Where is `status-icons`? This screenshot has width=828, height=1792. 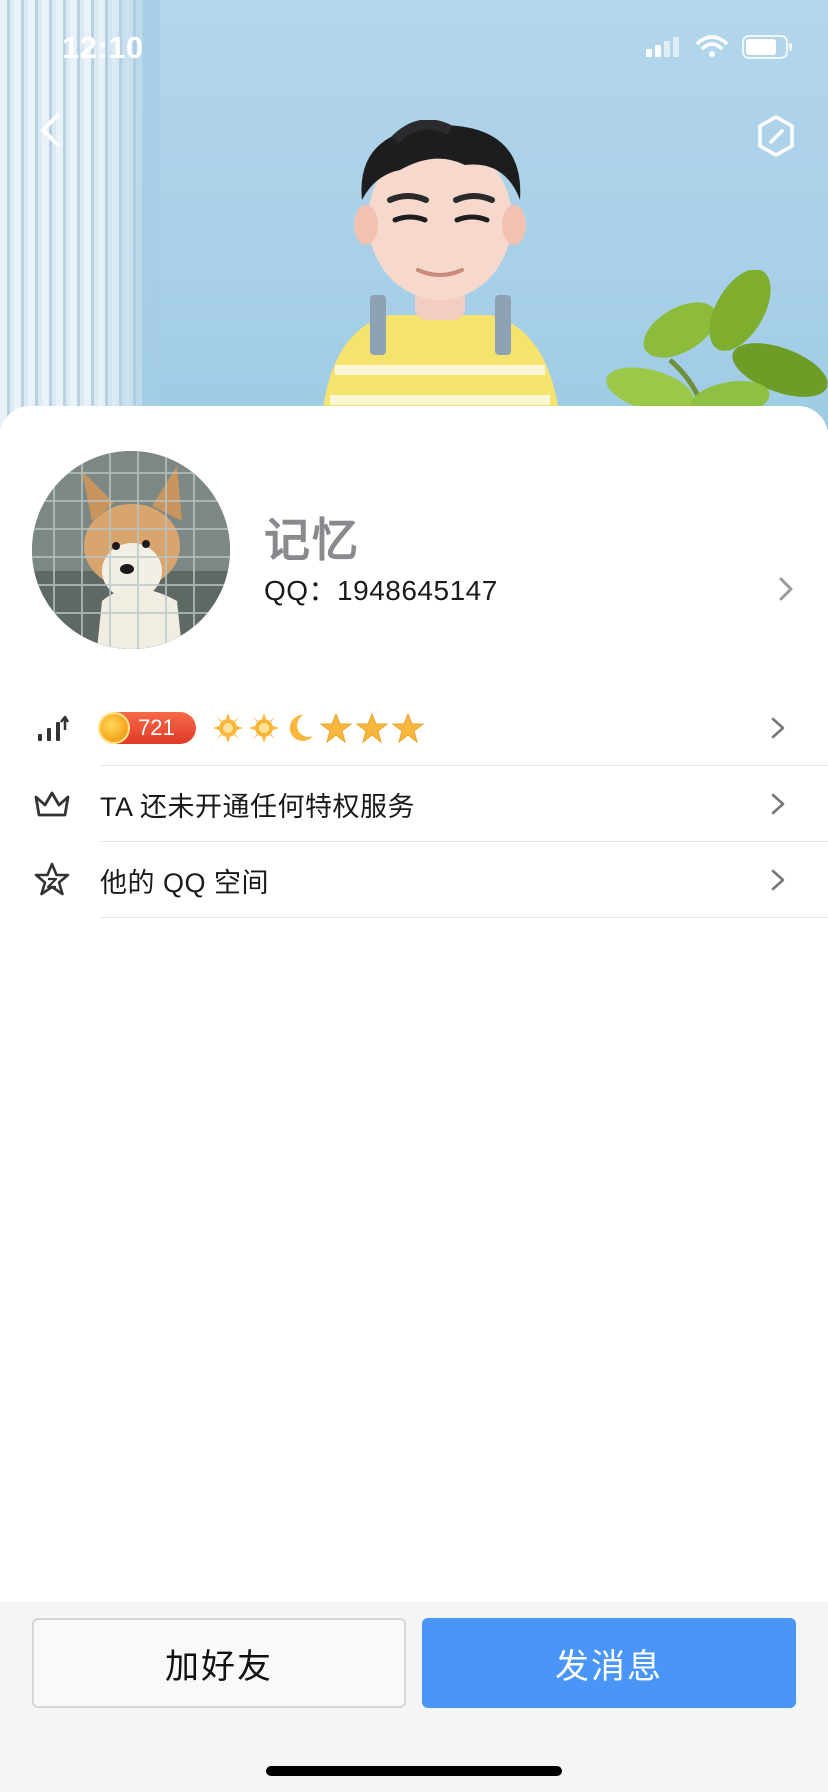
status-icons is located at coordinates (720, 47).